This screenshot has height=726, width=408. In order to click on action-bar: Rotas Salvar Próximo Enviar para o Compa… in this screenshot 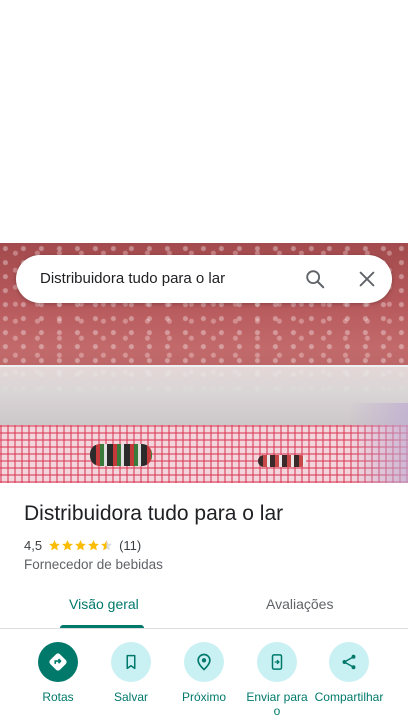, I will do `click(204, 683)`.